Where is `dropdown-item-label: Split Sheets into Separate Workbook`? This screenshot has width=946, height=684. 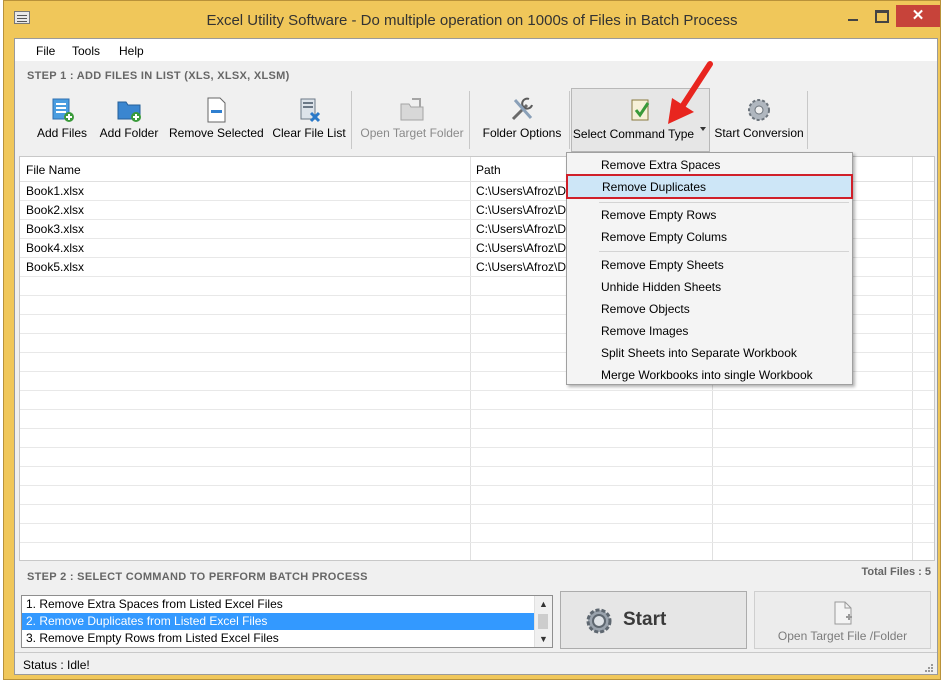
dropdown-item-label: Split Sheets into Separate Workbook is located at coordinates (699, 353).